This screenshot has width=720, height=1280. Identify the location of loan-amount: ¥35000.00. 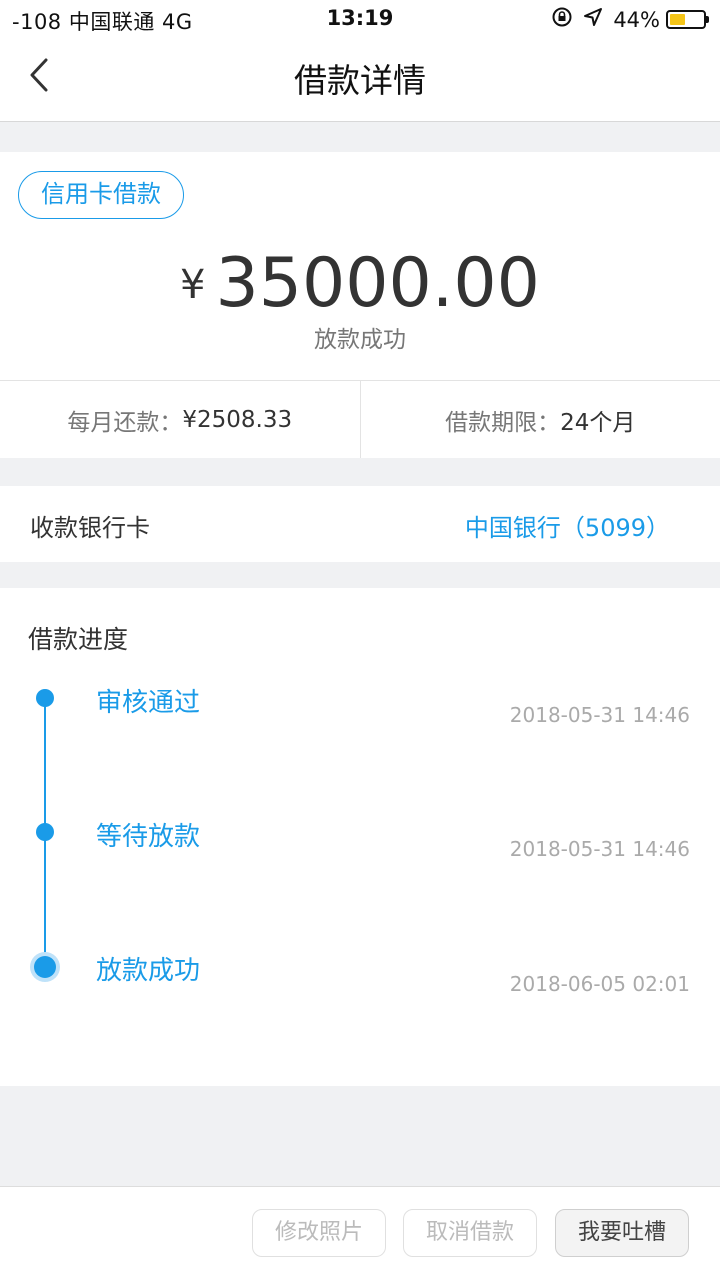
(360, 283).